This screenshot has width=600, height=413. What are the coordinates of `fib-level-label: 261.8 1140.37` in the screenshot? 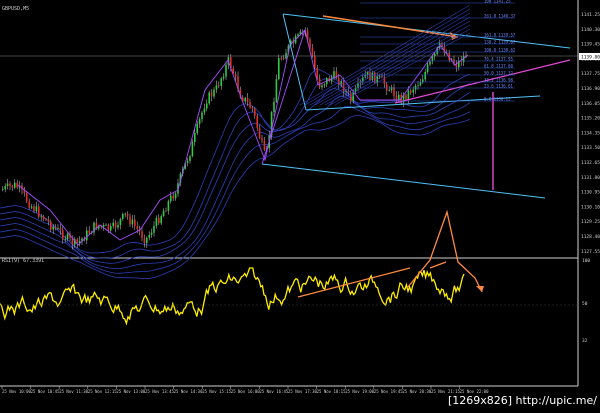 It's located at (500, 16).